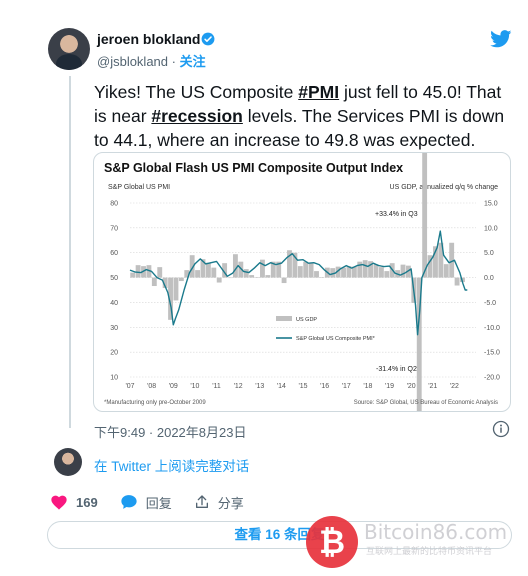 The image size is (528, 576). What do you see at coordinates (132, 61) in the screenshot?
I see `author-handle: @jsblokland` at bounding box center [132, 61].